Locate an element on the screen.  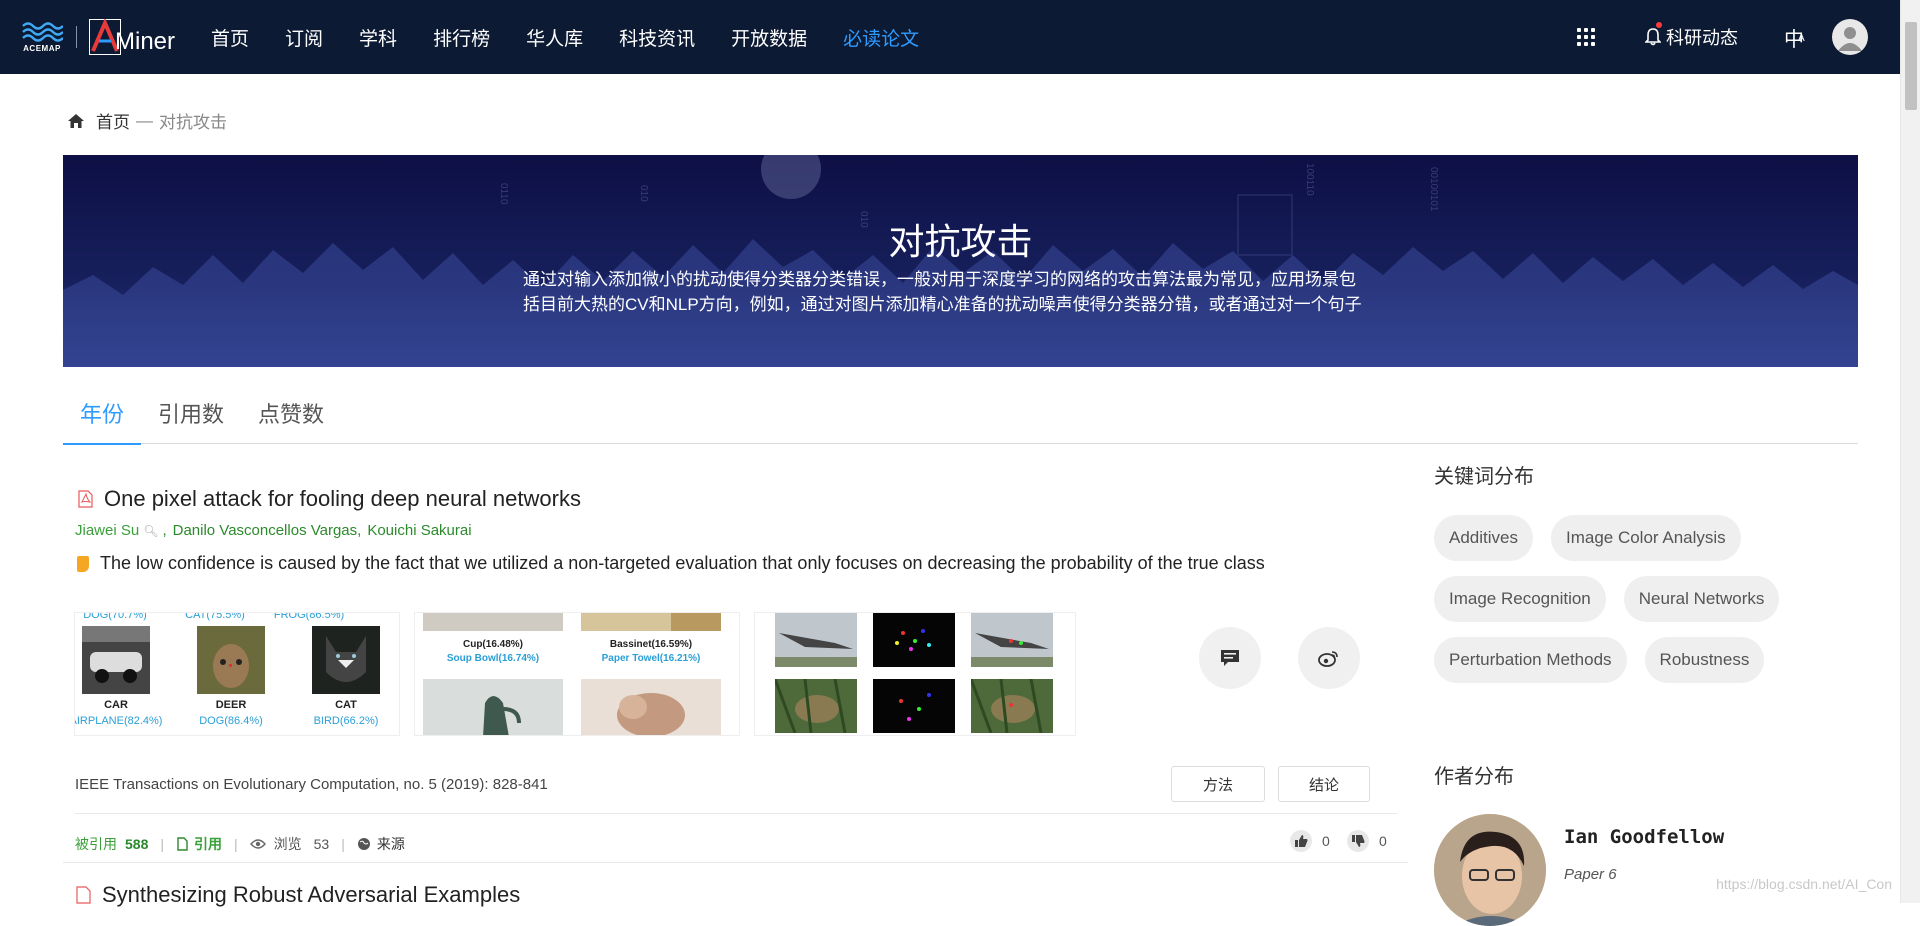
figure-label: DEER is located at coordinates (231, 705).